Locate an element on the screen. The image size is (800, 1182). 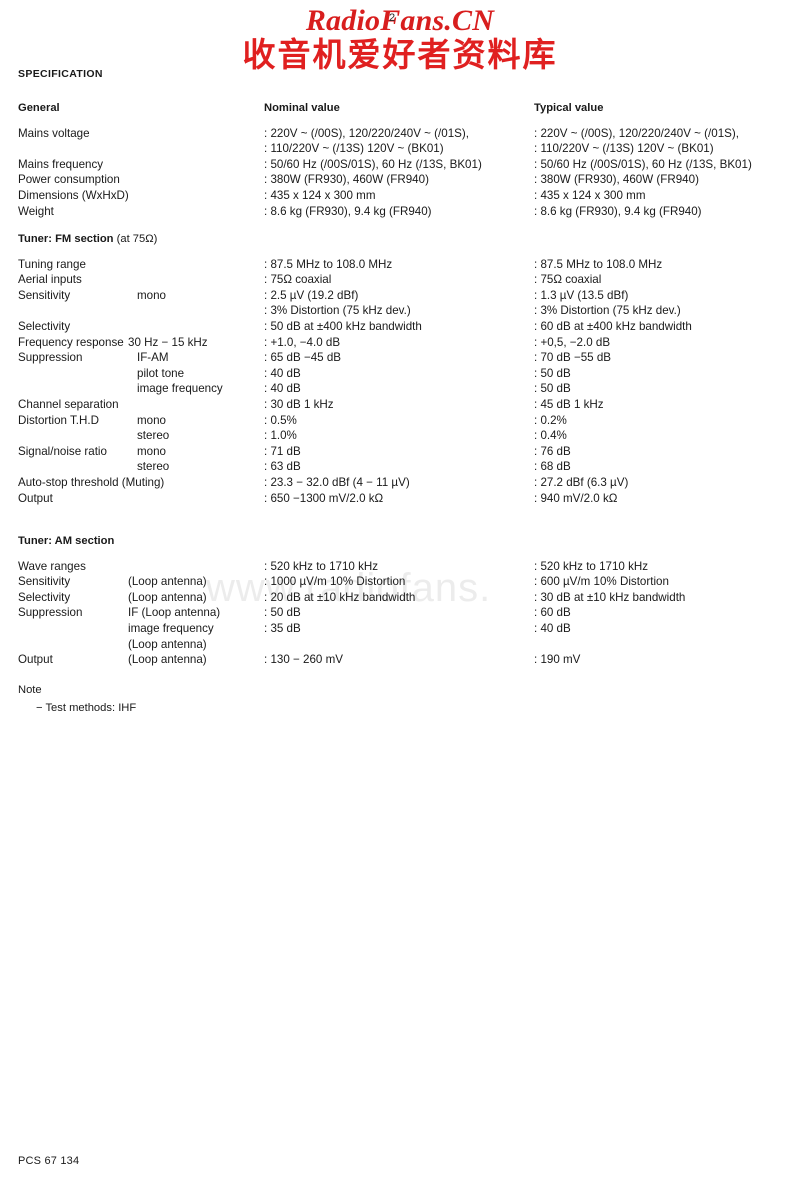
spec-row: Aerial inputs : 75Ω coaxial : 75Ω coaxial is located at coordinates (400, 280).